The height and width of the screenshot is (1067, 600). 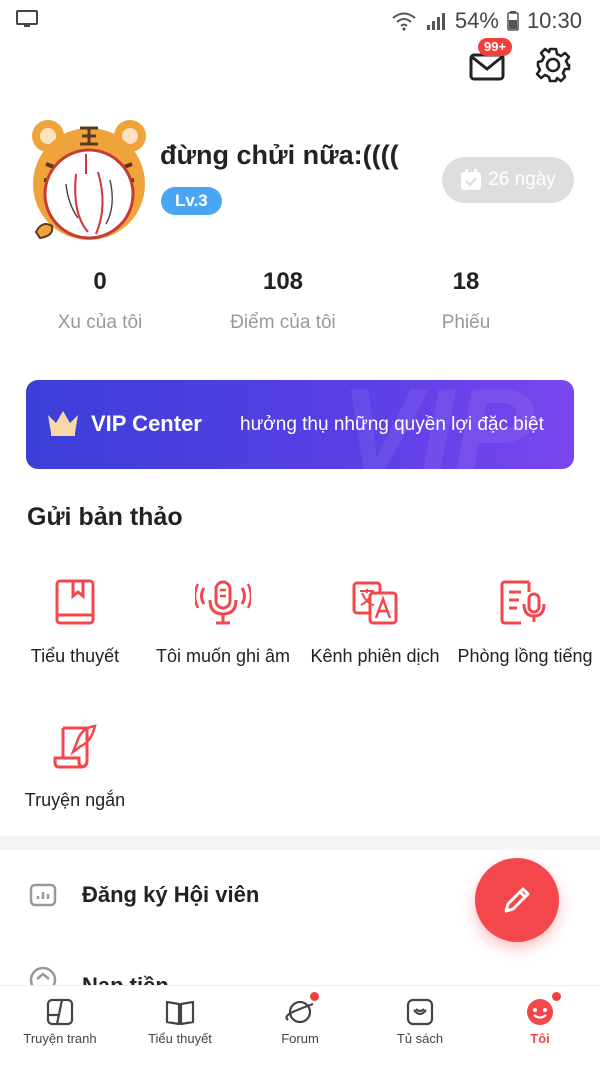 I want to click on checkin-button: 26 ngày, so click(x=508, y=180).